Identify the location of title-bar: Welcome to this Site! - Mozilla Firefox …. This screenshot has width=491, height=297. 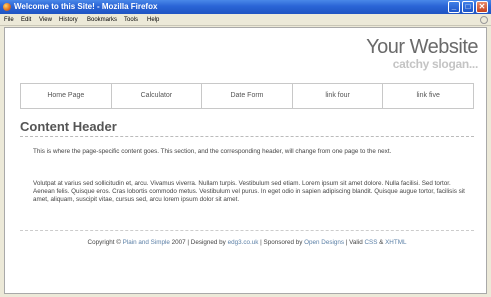
(245, 7).